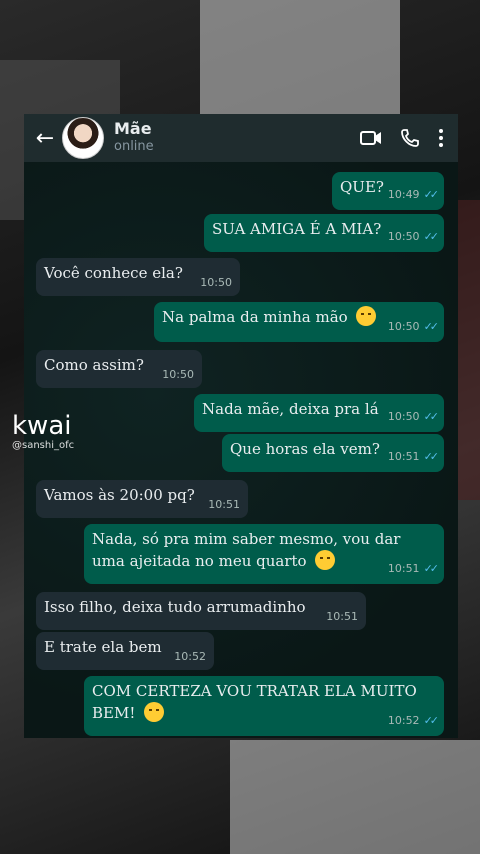 The image size is (480, 854). I want to click on winking-tongue-face-icon, so click(325, 560).